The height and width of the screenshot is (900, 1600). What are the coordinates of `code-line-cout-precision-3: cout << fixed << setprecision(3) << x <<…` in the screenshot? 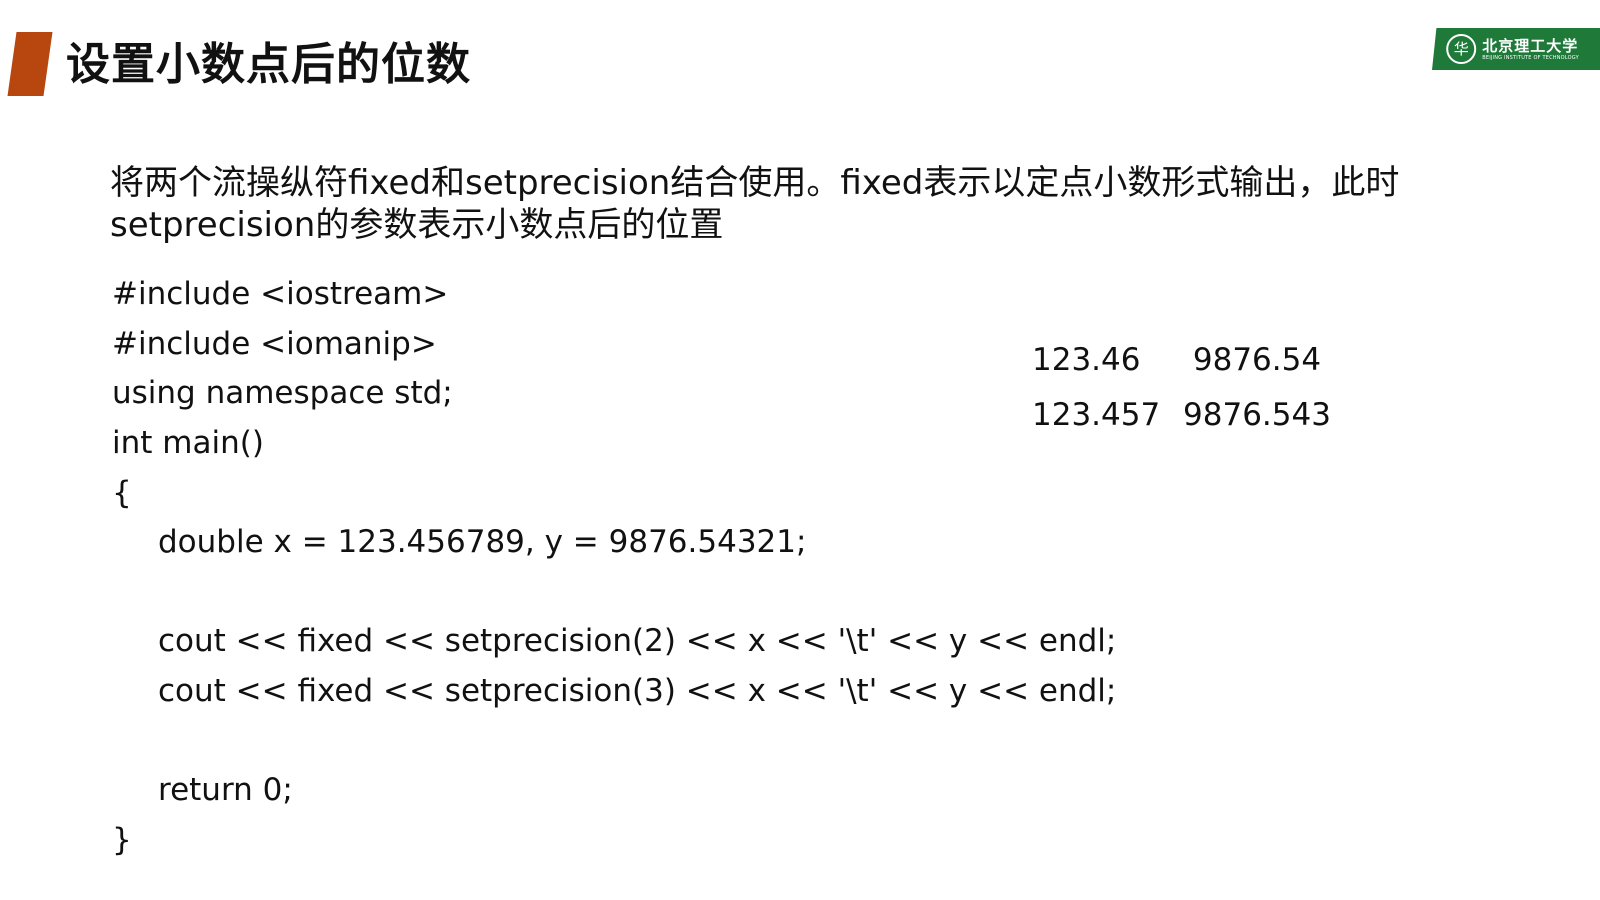 It's located at (637, 691).